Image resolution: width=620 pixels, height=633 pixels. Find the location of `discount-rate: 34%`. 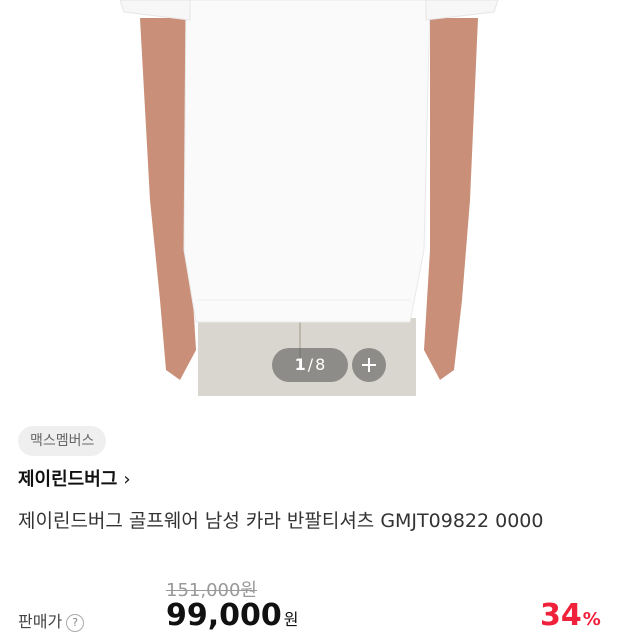

discount-rate: 34% is located at coordinates (570, 615).